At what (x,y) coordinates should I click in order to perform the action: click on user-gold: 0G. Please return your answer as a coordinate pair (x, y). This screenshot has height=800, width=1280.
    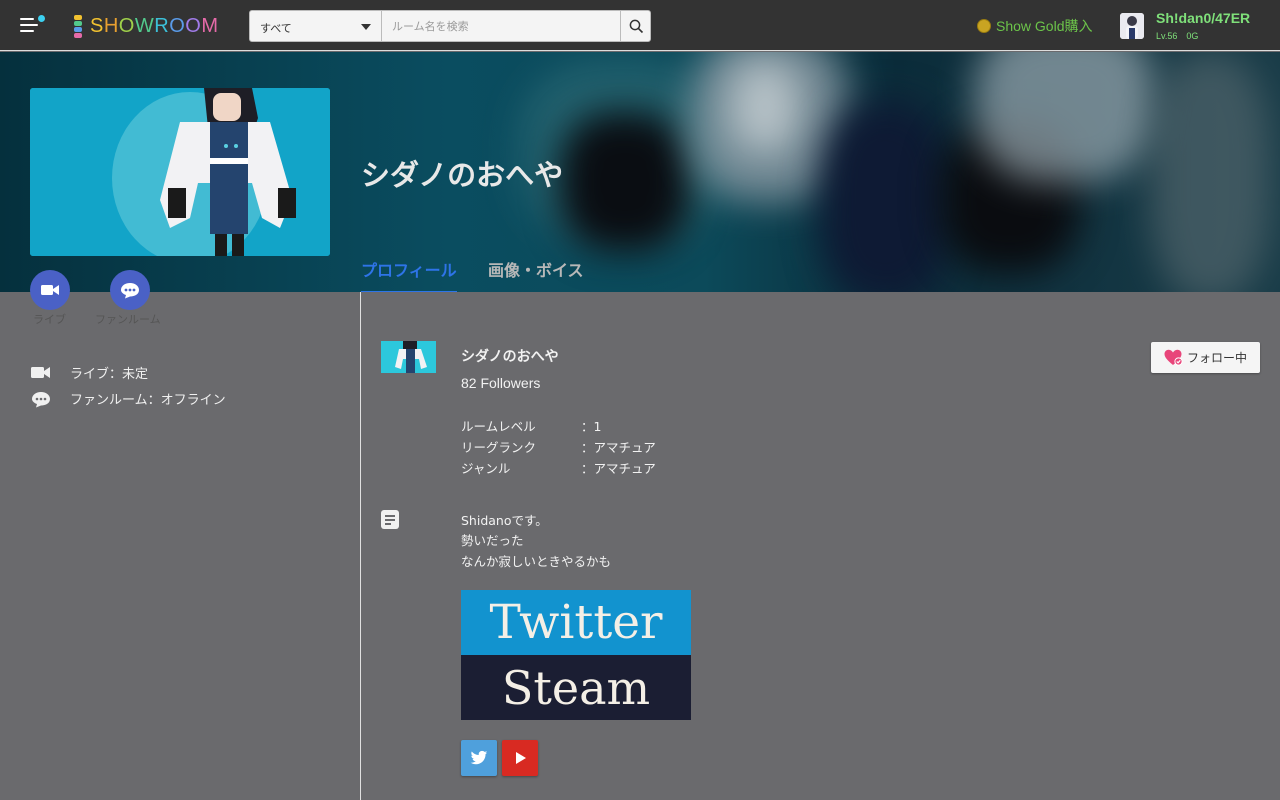
    Looking at the image, I should click on (1192, 36).